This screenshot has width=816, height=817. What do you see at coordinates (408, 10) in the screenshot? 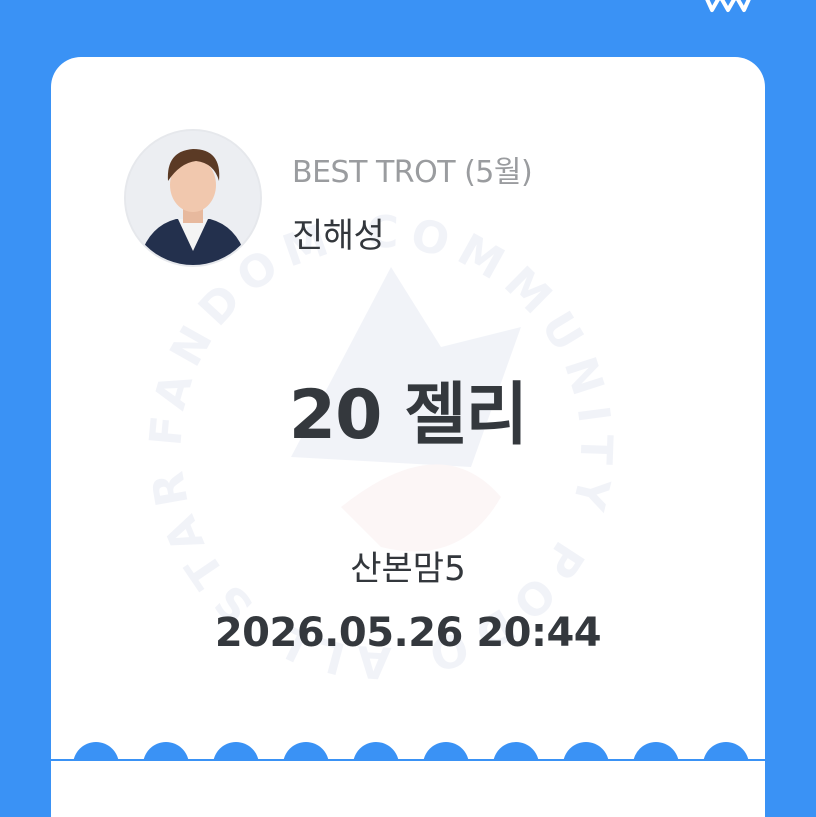
I see `top-header` at bounding box center [408, 10].